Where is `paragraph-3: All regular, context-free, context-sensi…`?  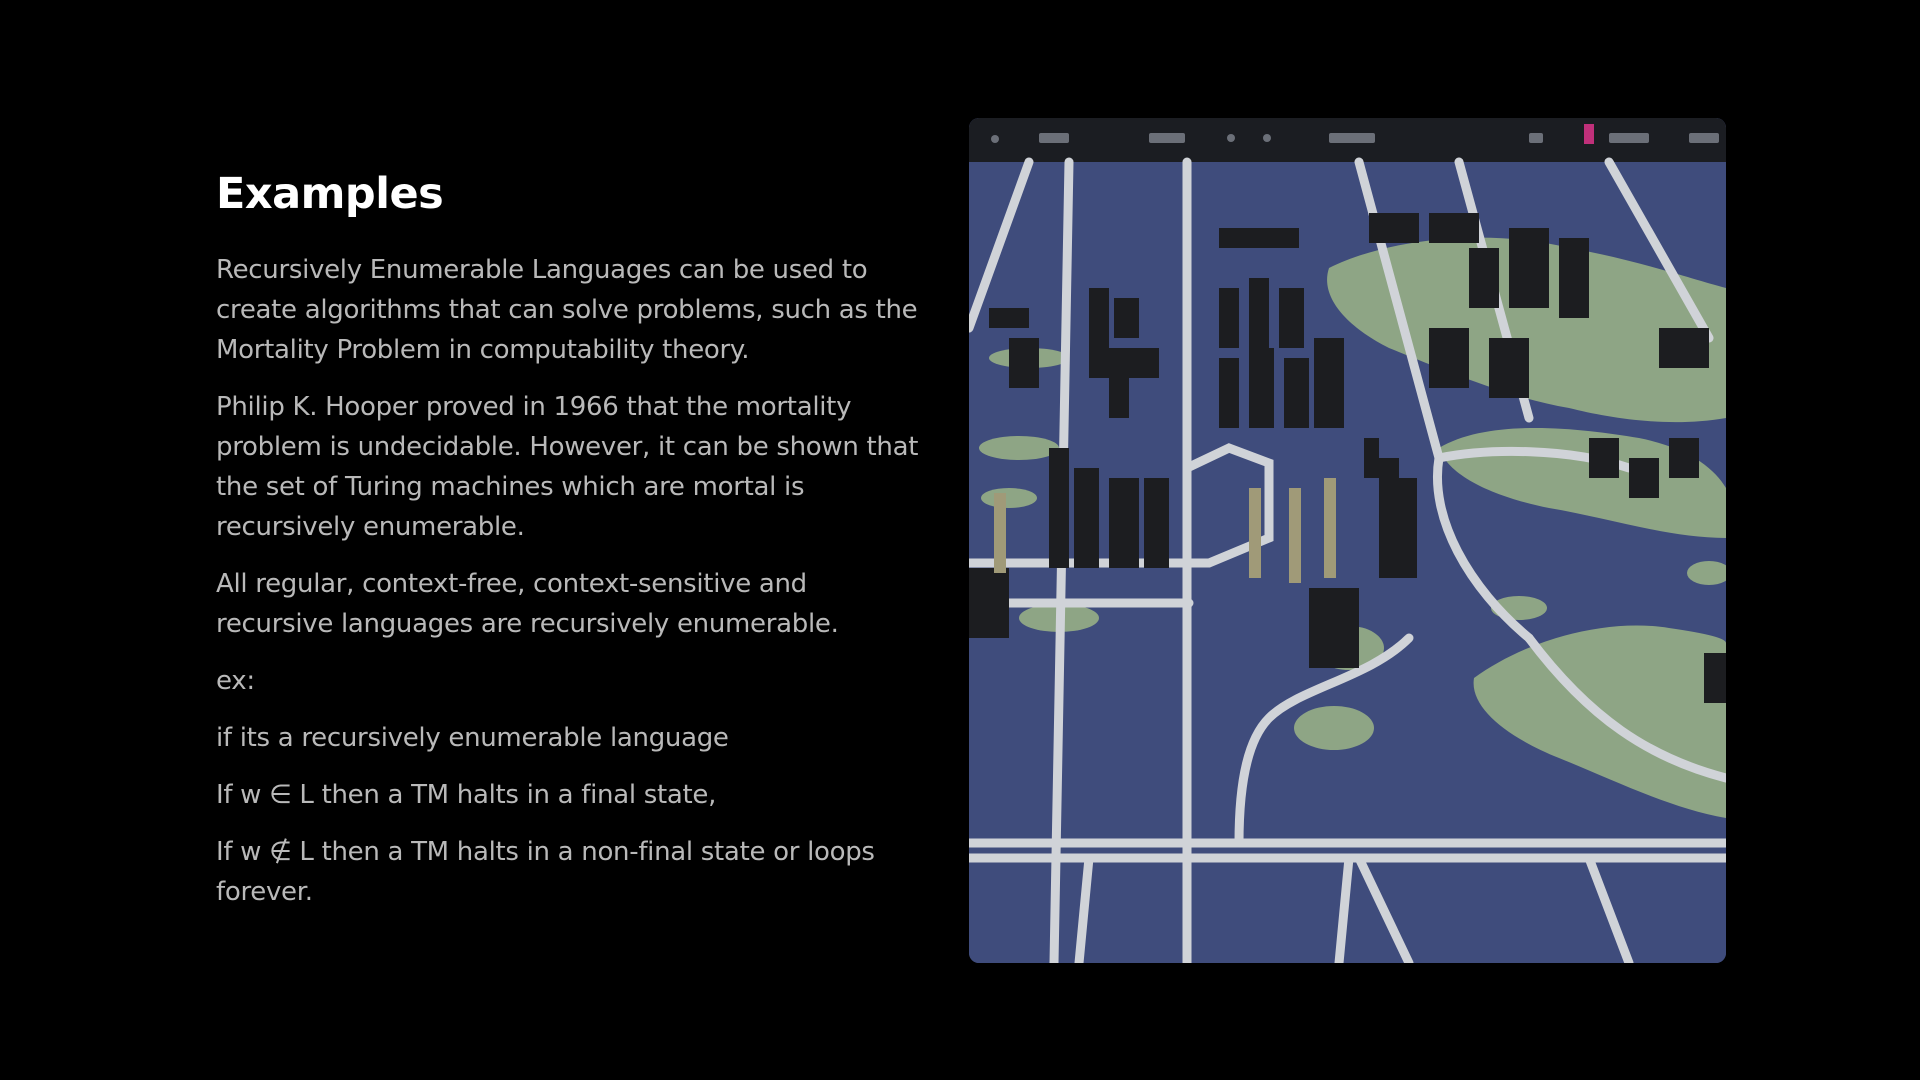 paragraph-3: All regular, context-free, context-sensi… is located at coordinates (527, 604).